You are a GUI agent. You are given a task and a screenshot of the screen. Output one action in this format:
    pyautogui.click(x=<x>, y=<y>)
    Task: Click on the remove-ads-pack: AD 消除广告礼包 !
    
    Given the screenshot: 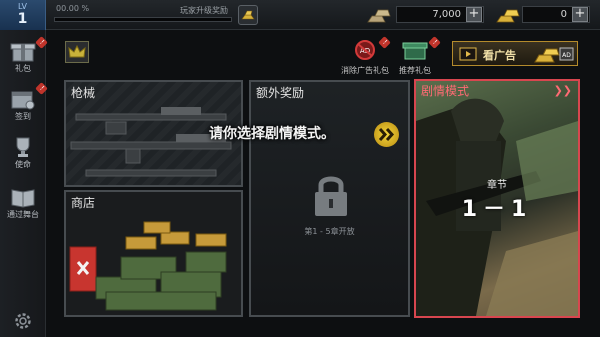 What is the action you would take?
    pyautogui.click(x=365, y=56)
    